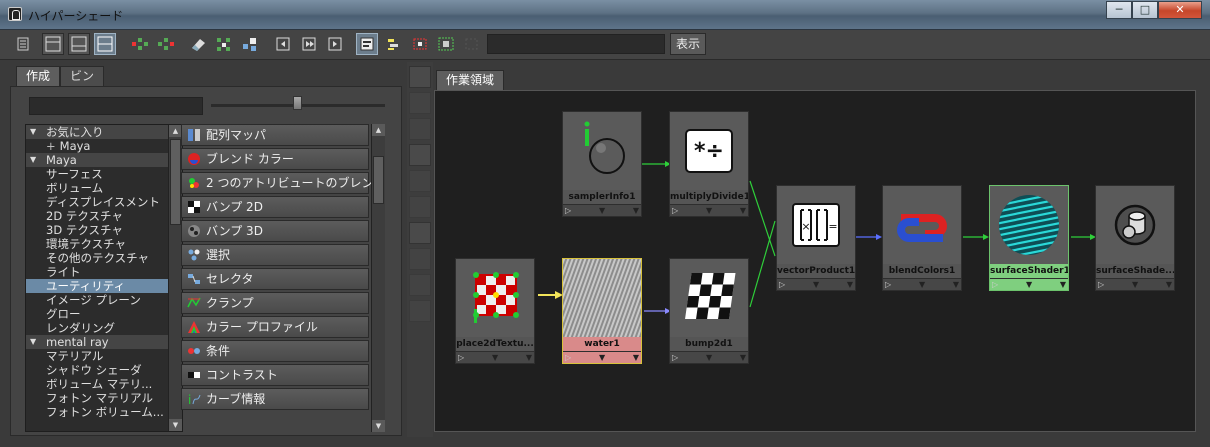 This screenshot has width=1210, height=447. What do you see at coordinates (104, 300) in the screenshot?
I see `tree-item: イメージ プレーン` at bounding box center [104, 300].